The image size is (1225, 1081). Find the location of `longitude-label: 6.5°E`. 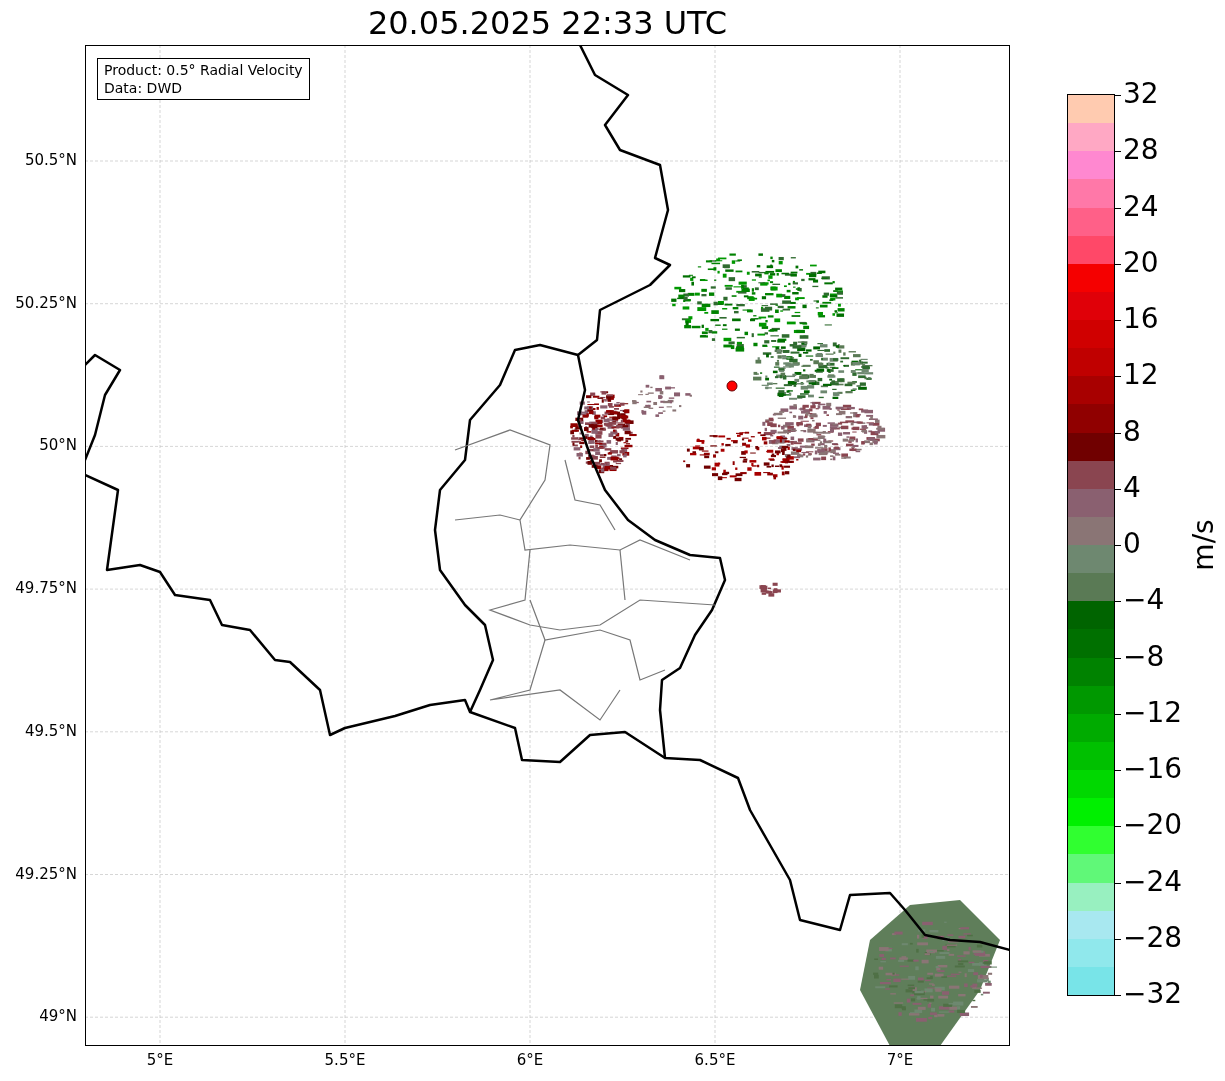

longitude-label: 6.5°E is located at coordinates (715, 1060).